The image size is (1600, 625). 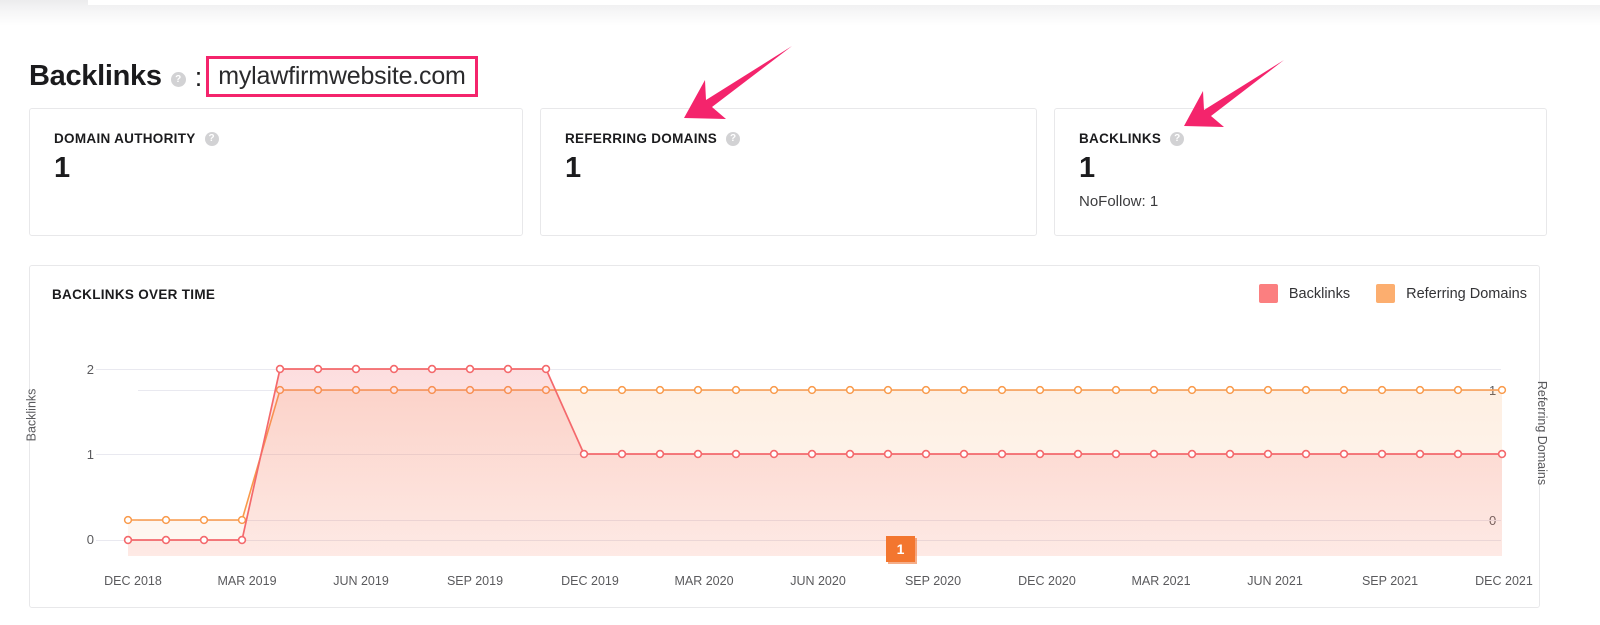 I want to click on x-tick-label: DEC 2018, so click(x=133, y=581).